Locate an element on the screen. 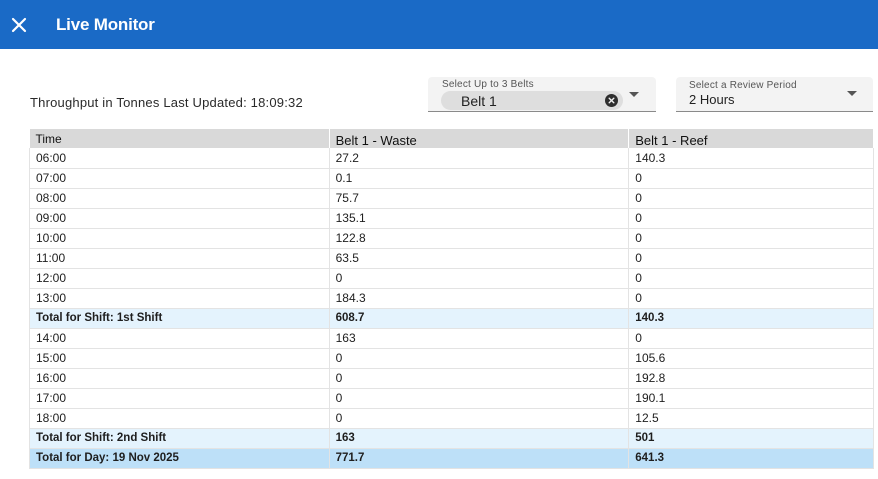 This screenshot has height=479, width=878. table-row: 06:00 27.2 140.3 is located at coordinates (451, 158).